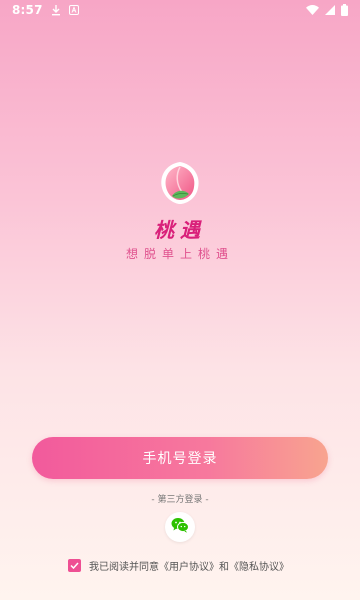 The image size is (360, 600). I want to click on agreement-prefix: 我已阅读并同意, so click(124, 567).